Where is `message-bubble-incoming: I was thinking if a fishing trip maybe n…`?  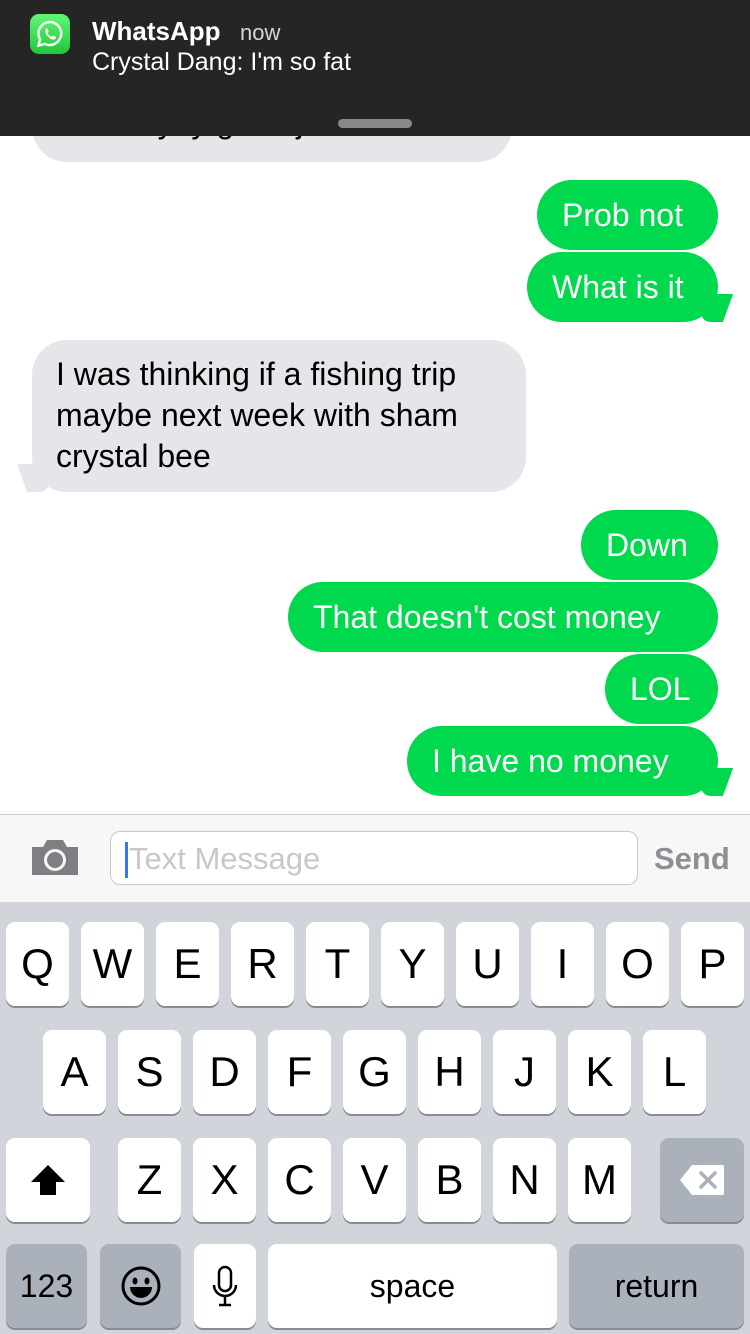
message-bubble-incoming: I was thinking if a fishing trip maybe n… is located at coordinates (279, 416).